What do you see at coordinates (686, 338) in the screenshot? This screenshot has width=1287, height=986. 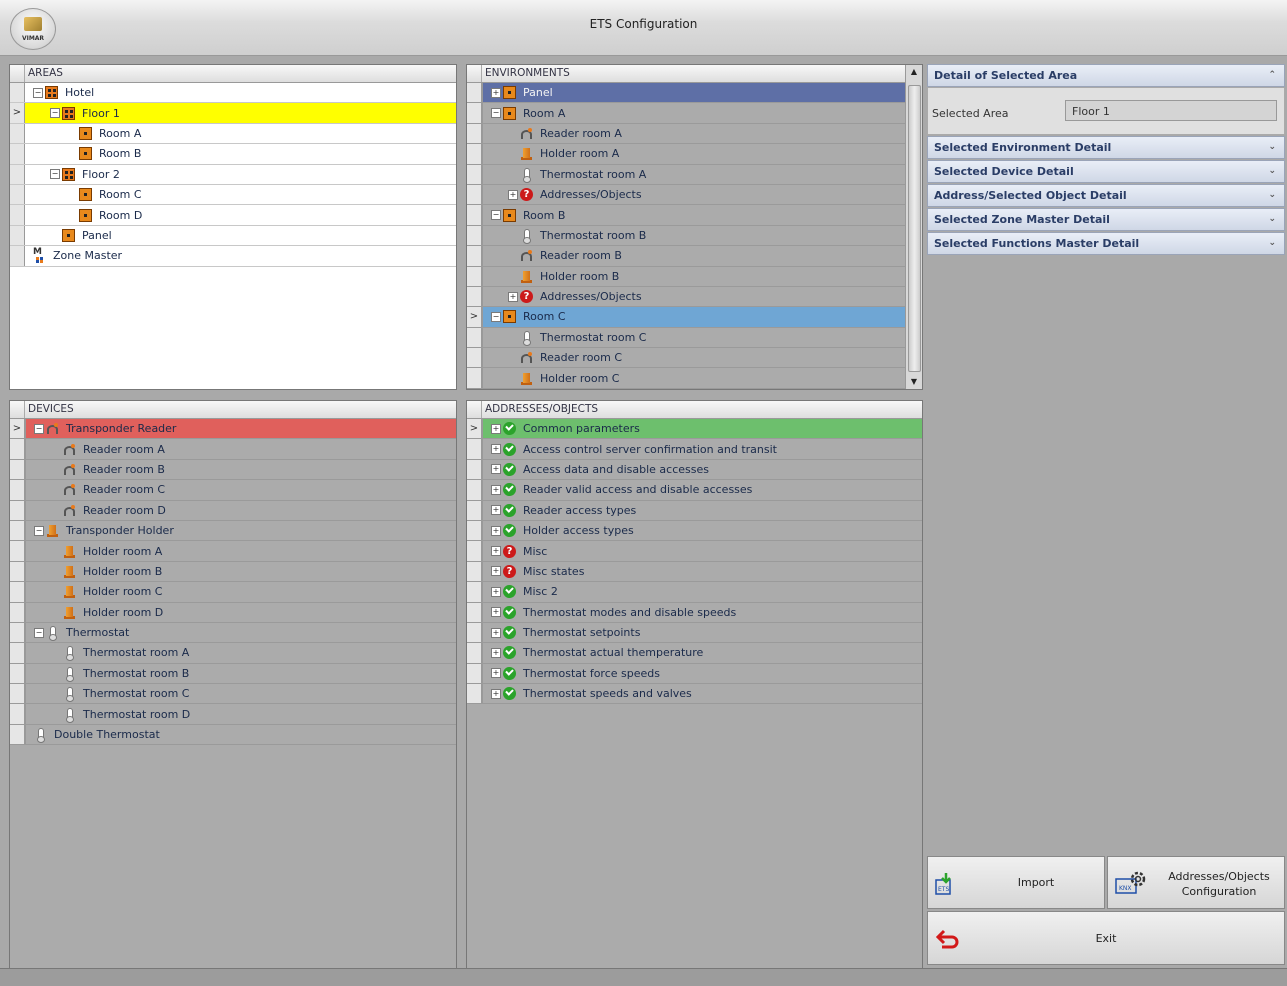 I see `environments-row: Thermostat room C` at bounding box center [686, 338].